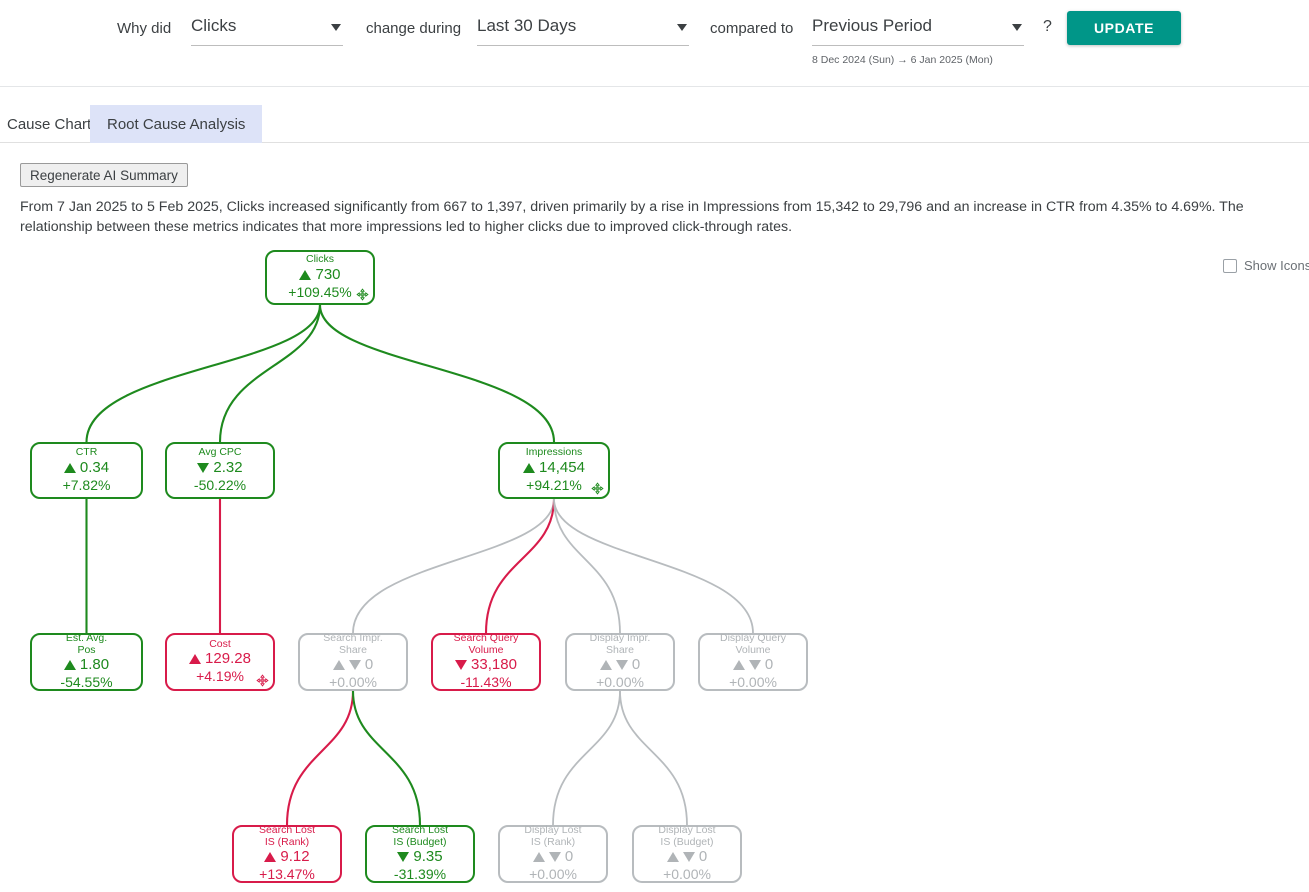 The width and height of the screenshot is (1309, 892). I want to click on regenerate-ai-summary-button: Regenerate AI Summary, so click(104, 175).